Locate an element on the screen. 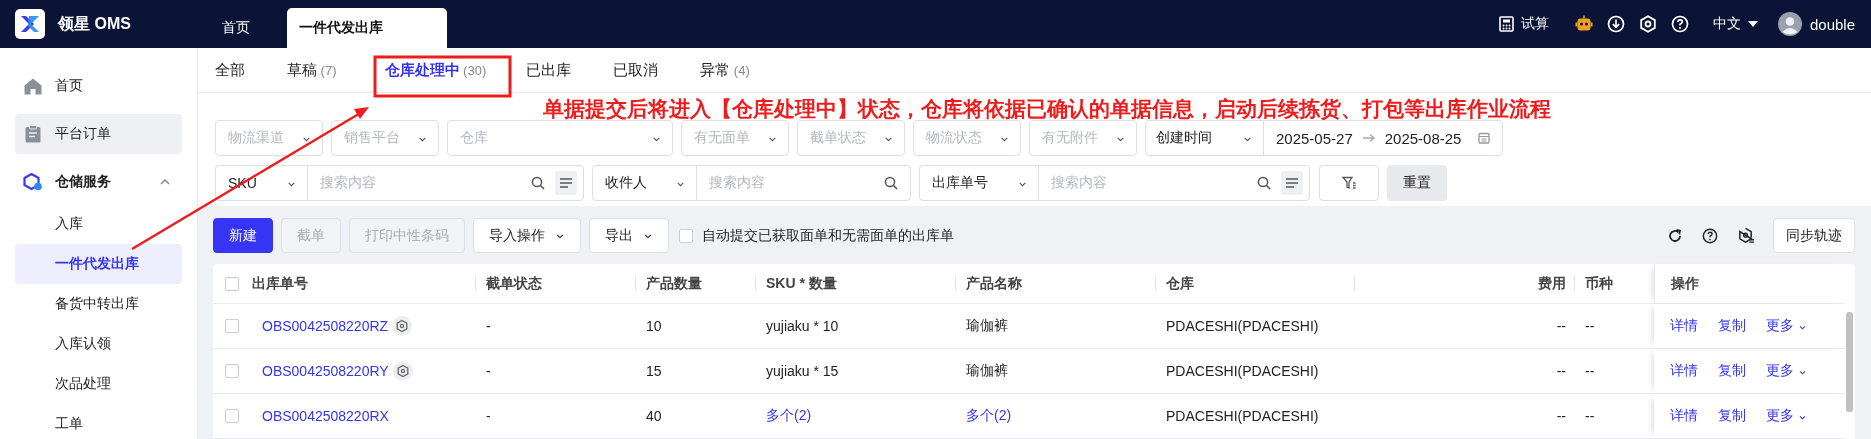 This screenshot has height=439, width=1871. status-tab: 全部 is located at coordinates (230, 70).